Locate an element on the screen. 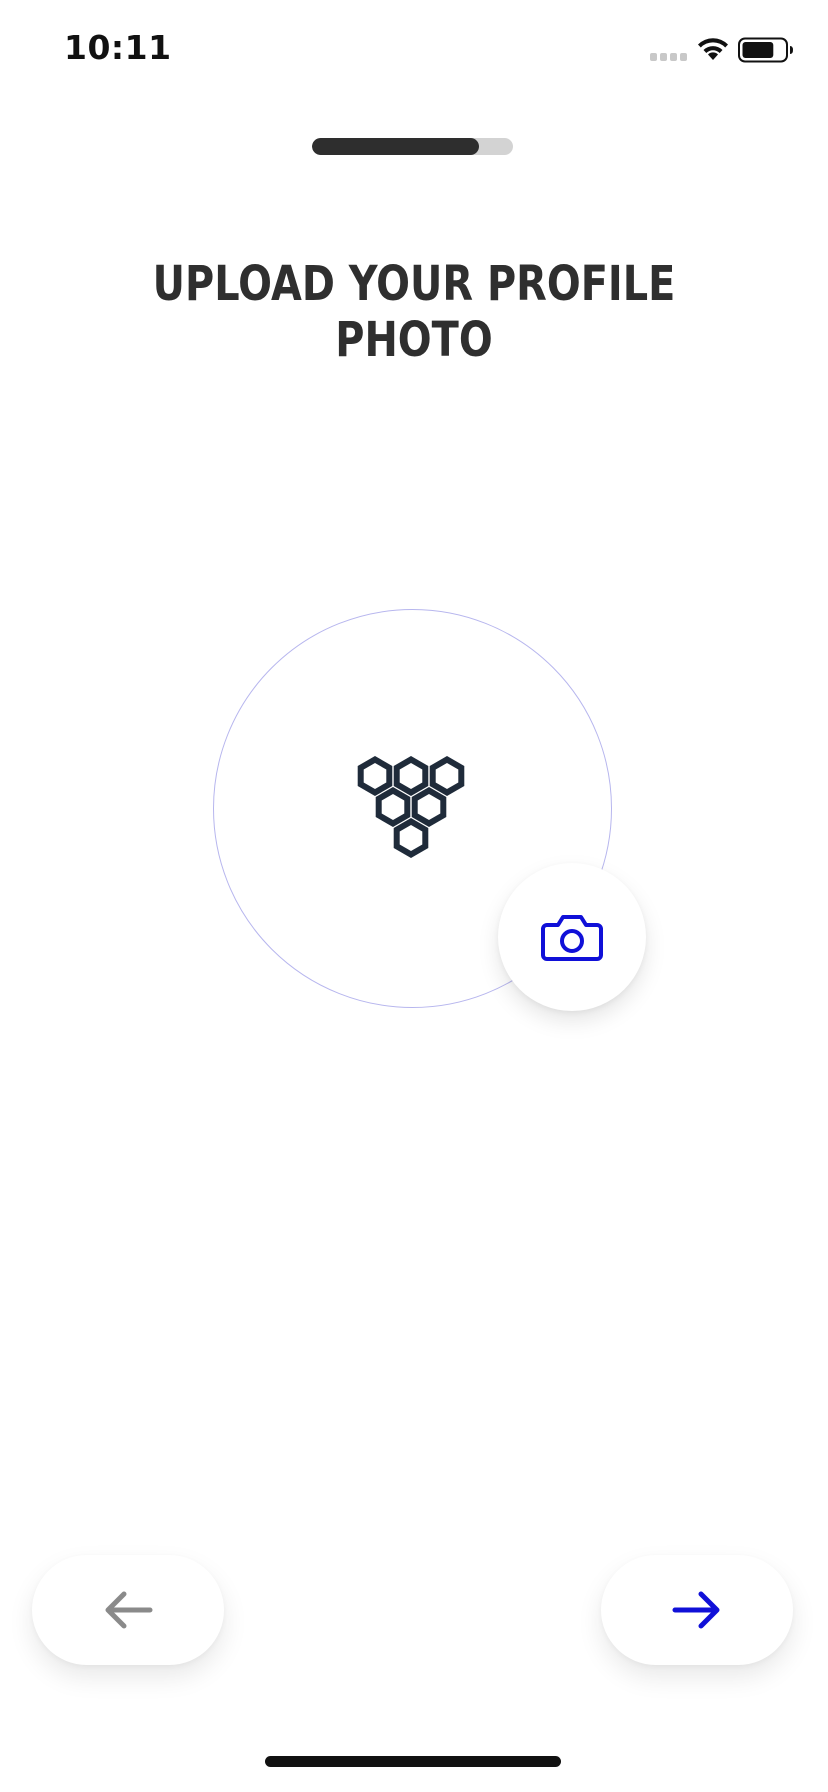 The width and height of the screenshot is (828, 1792). wifi-icon is located at coordinates (713, 49).